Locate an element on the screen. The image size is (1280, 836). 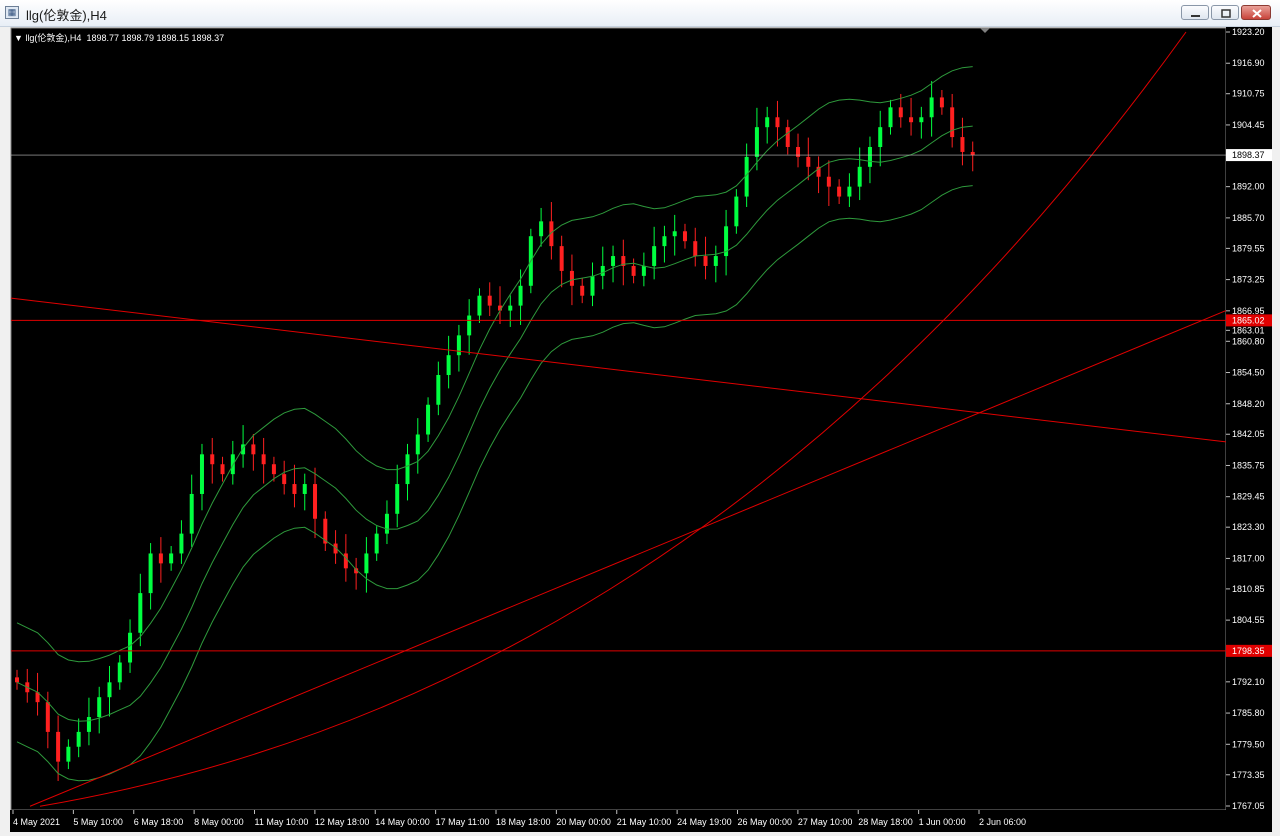
price-tick-label: 1916.90 is located at coordinates (1248, 63).